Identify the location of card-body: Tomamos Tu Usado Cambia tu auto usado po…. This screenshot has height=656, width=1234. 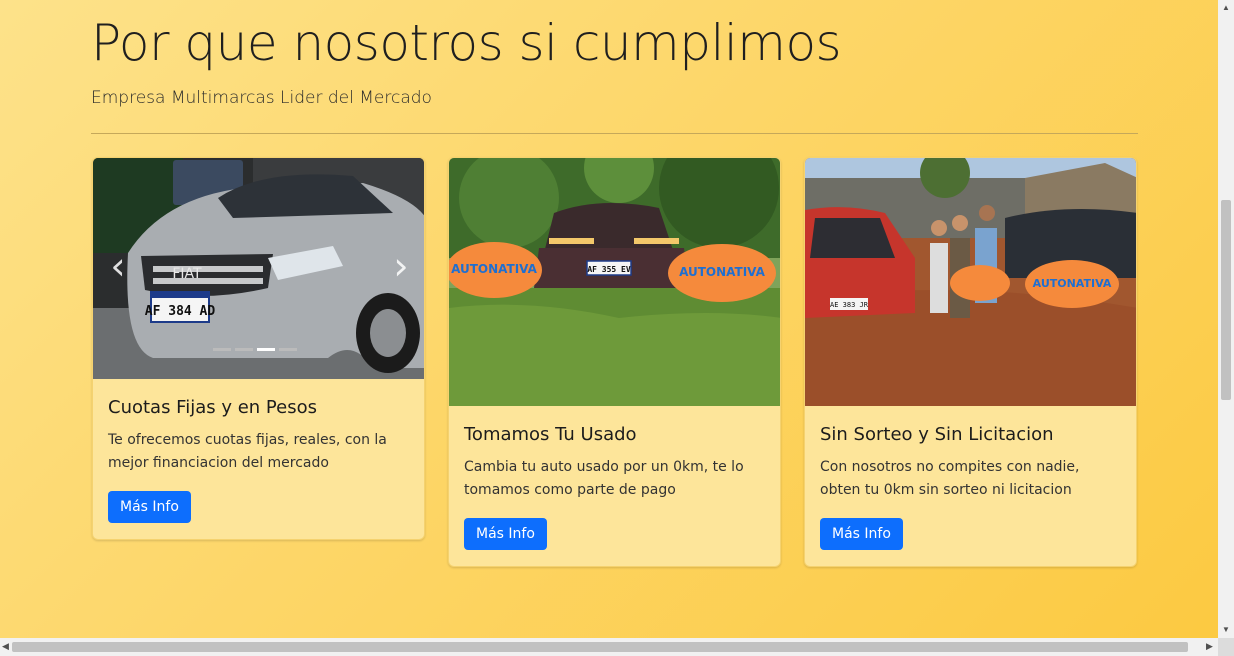
(614, 486).